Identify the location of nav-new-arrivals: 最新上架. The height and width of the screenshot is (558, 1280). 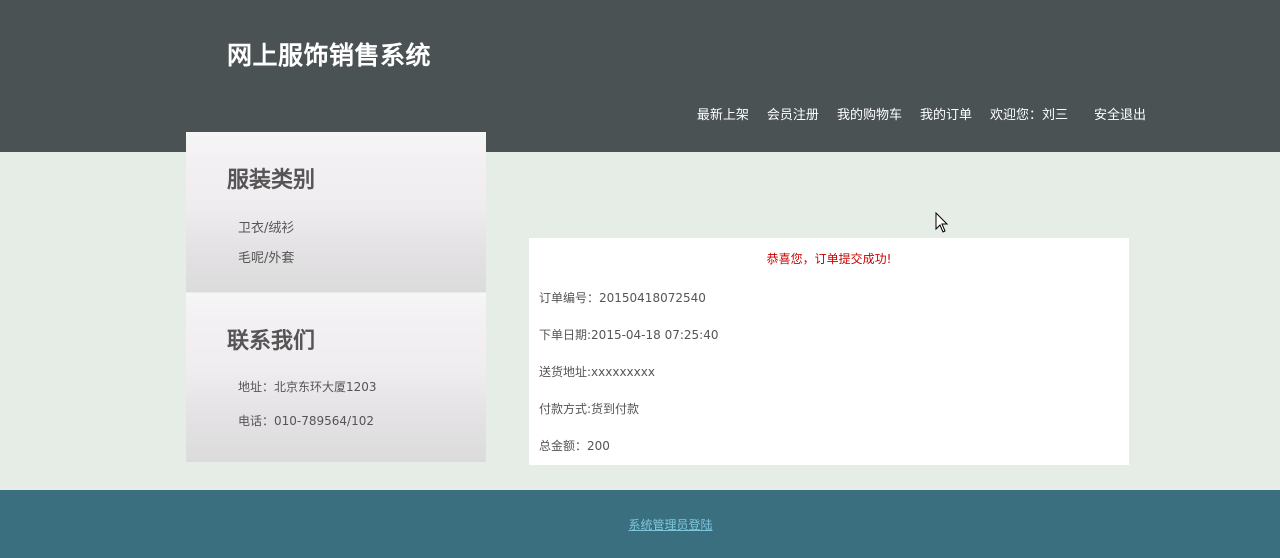
(723, 113).